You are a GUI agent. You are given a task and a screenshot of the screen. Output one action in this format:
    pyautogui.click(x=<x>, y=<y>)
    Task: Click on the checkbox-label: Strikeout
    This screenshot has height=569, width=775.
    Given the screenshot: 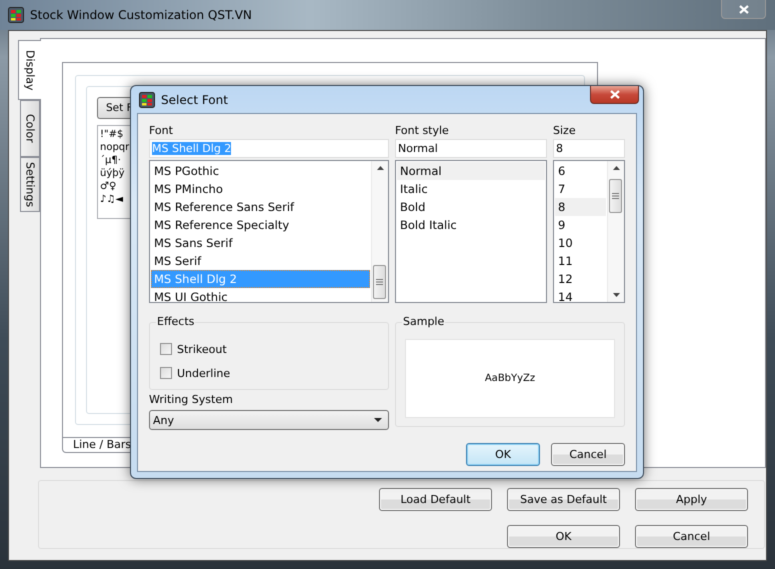 What is the action you would take?
    pyautogui.click(x=202, y=349)
    